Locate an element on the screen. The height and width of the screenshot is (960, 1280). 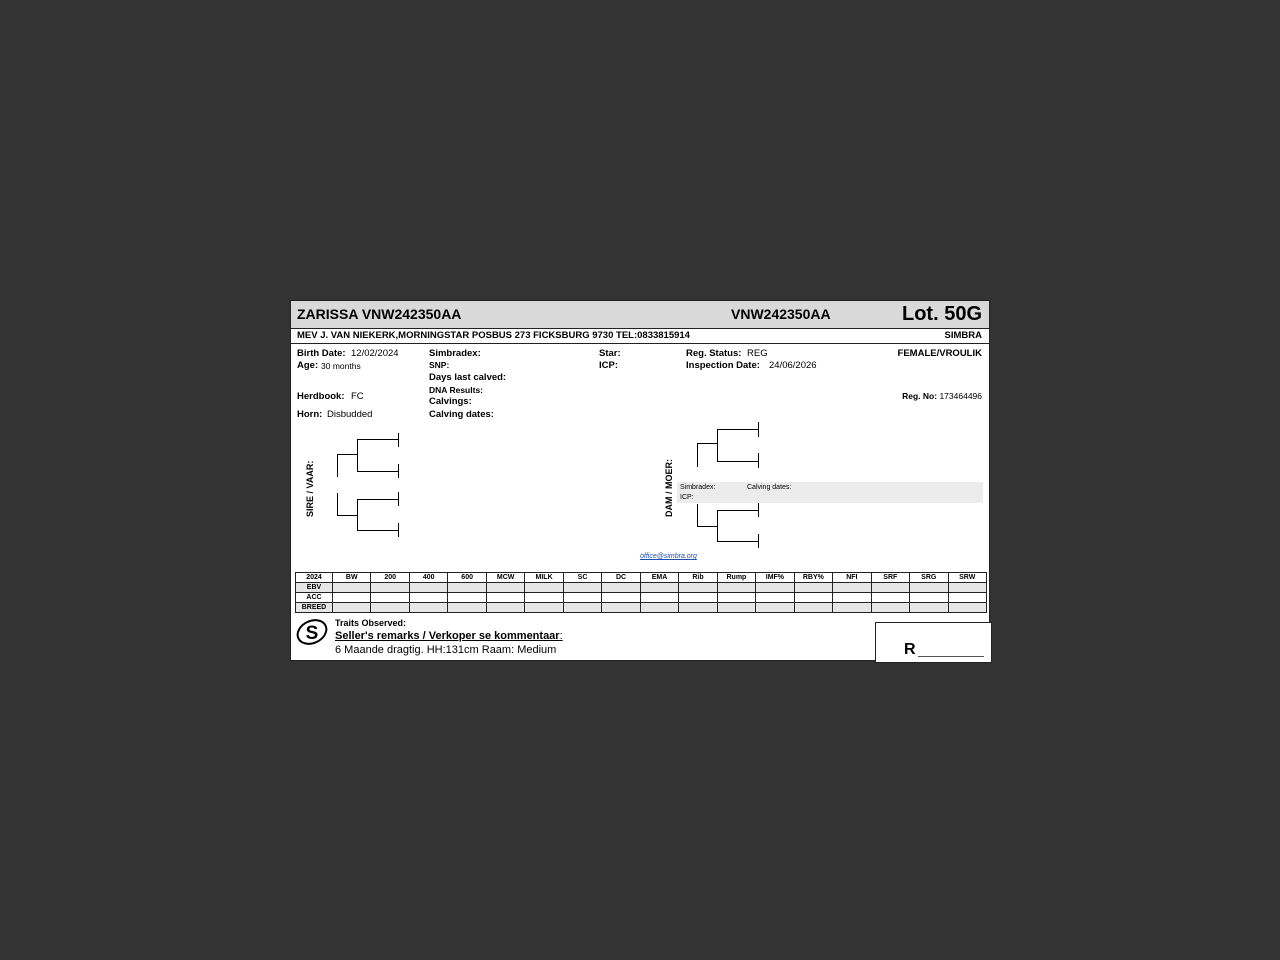
snp-label: SNP: is located at coordinates (439, 365).